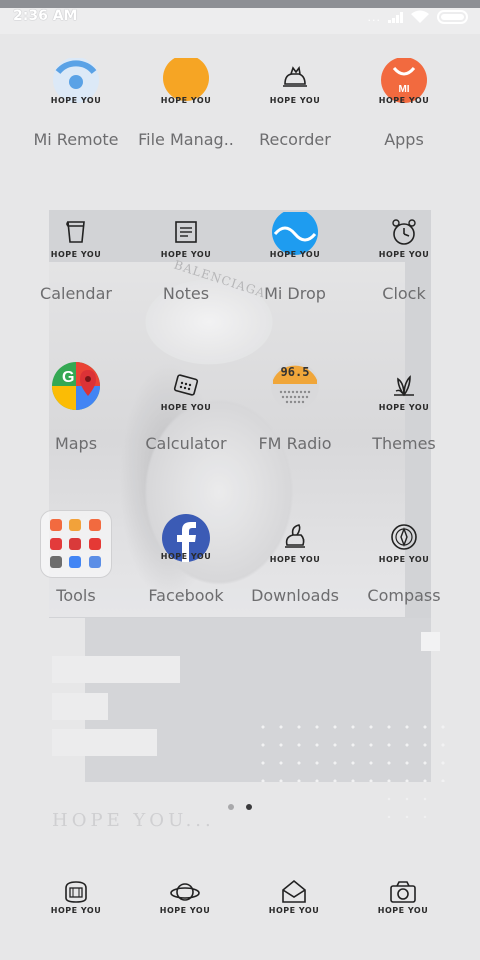  I want to click on tools-folder-label: Tools, so click(76, 595).